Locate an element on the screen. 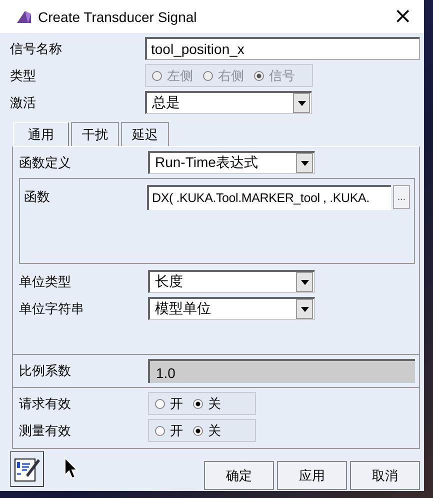 The height and width of the screenshot is (498, 433). field-label: 类型 is located at coordinates (23, 76).